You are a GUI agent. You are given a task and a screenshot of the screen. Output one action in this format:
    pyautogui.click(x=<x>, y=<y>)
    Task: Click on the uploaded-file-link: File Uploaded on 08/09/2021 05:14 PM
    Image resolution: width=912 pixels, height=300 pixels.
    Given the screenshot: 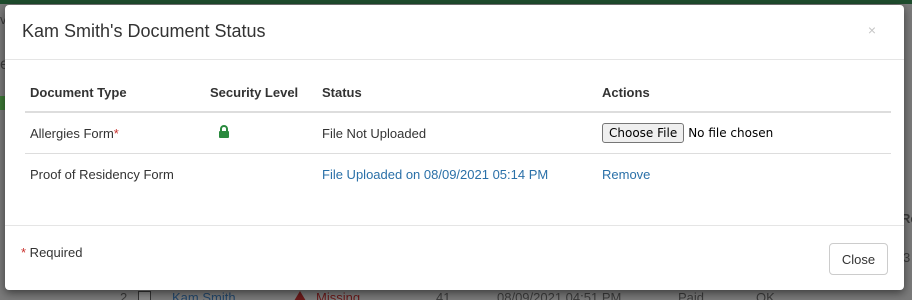 What is the action you would take?
    pyautogui.click(x=435, y=174)
    